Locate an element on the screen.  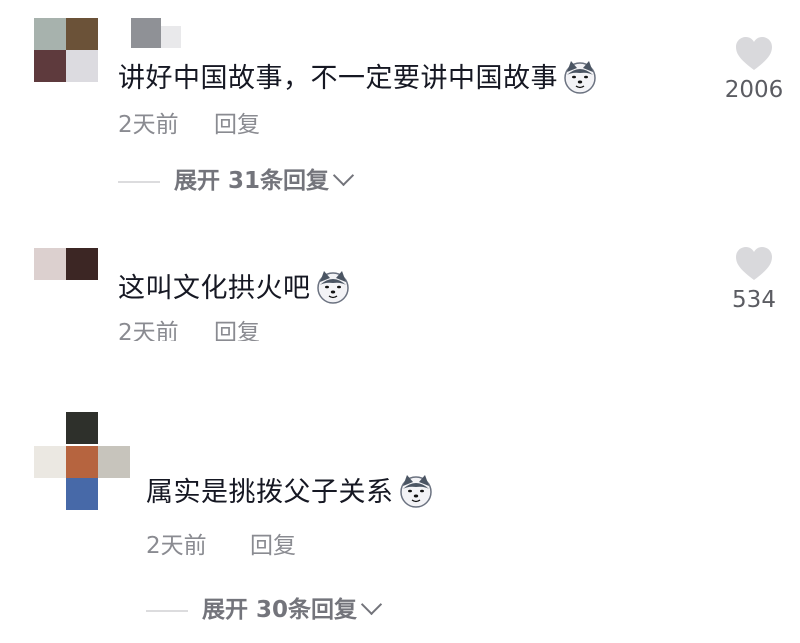
expand-replies-button: 展开 31条回复 is located at coordinates (236, 179).